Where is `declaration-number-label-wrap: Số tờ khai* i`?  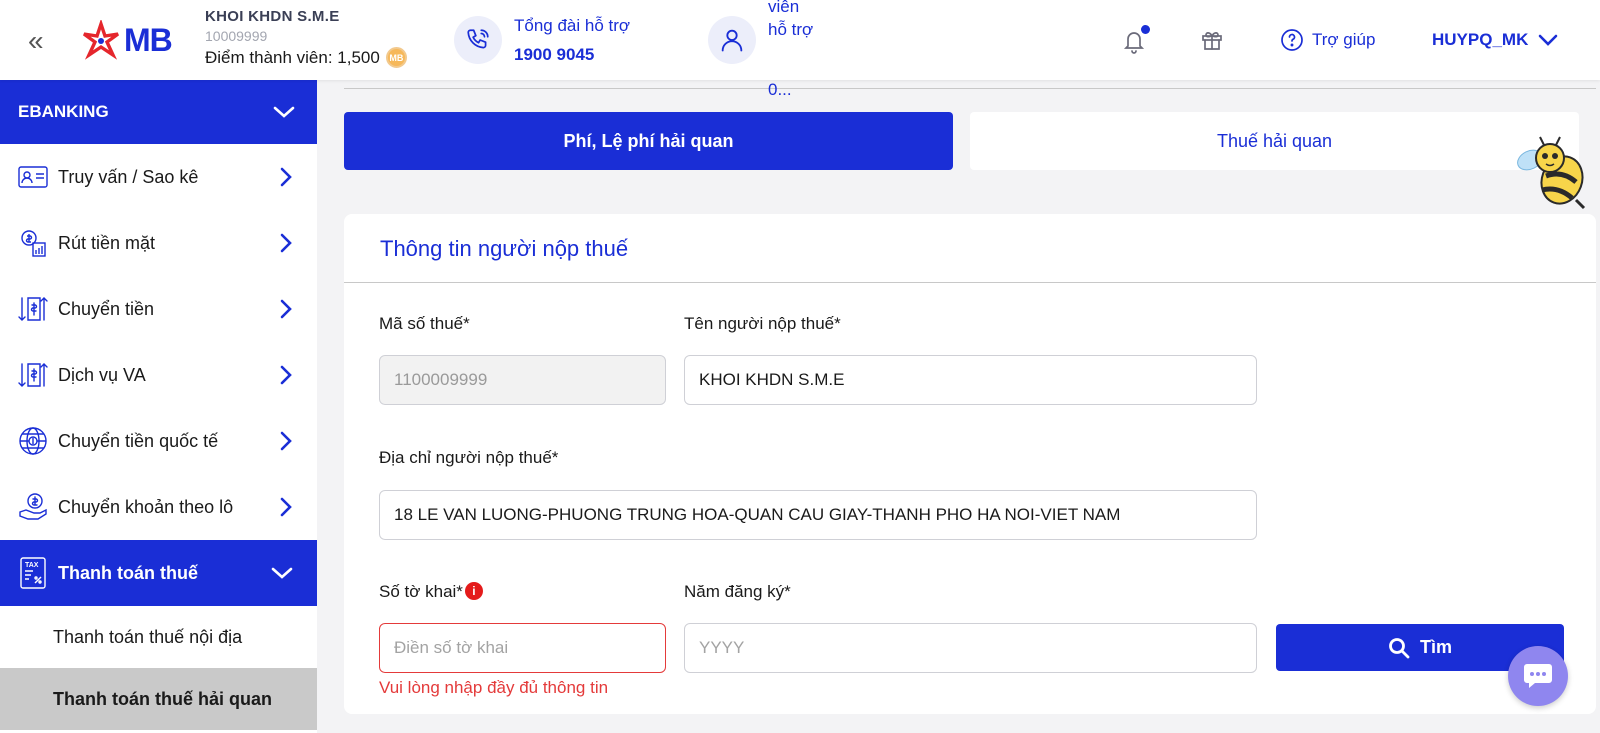
declaration-number-label-wrap: Số tờ khai* i is located at coordinates (431, 592).